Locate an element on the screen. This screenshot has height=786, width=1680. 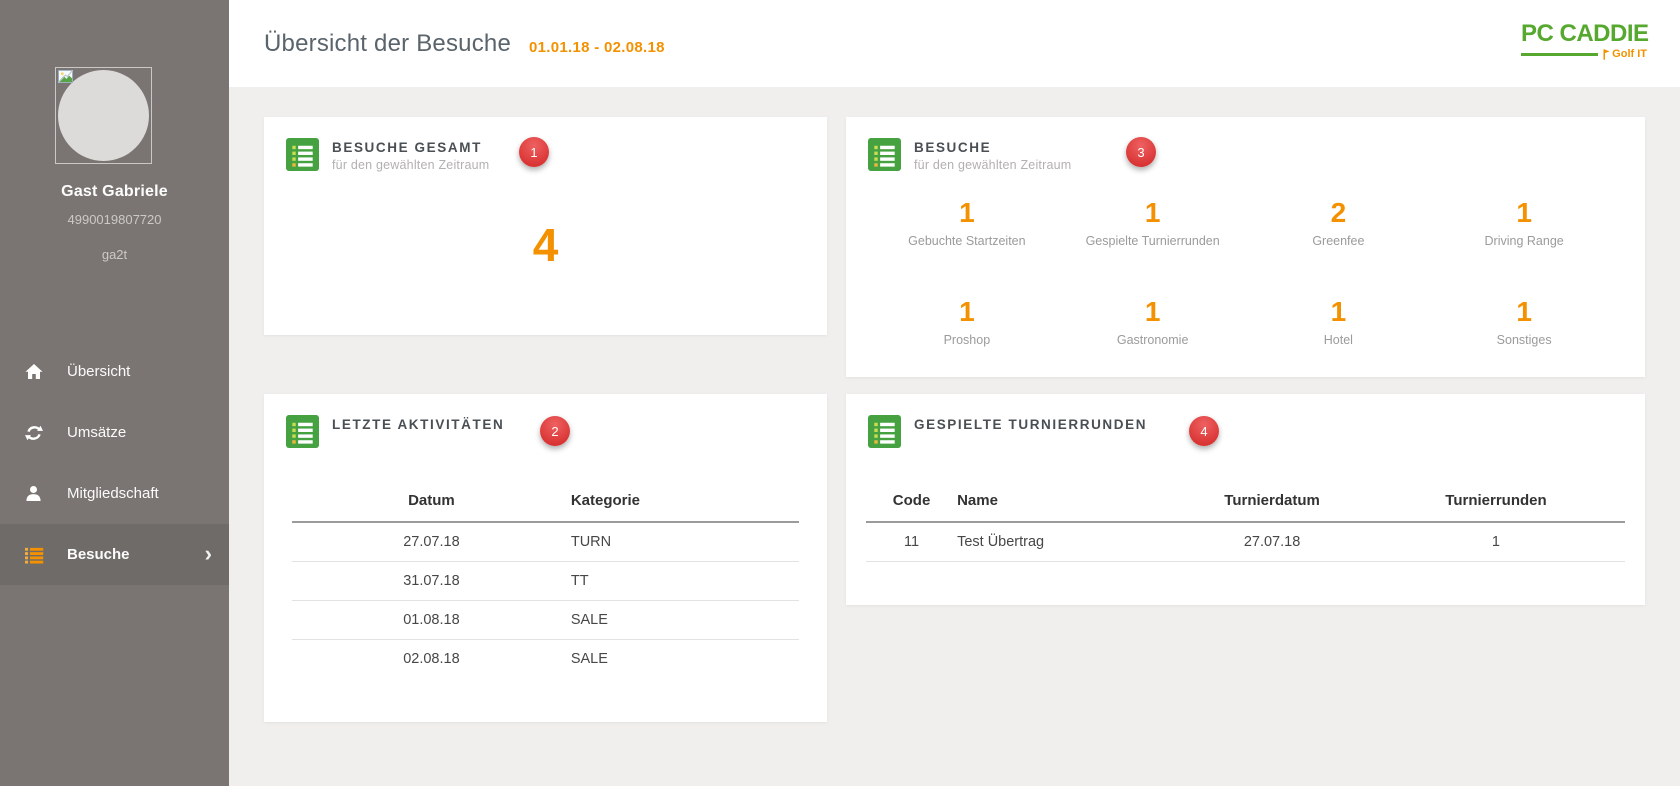
stat-item: 1 Gastronomie is located at coordinates (1153, 321).